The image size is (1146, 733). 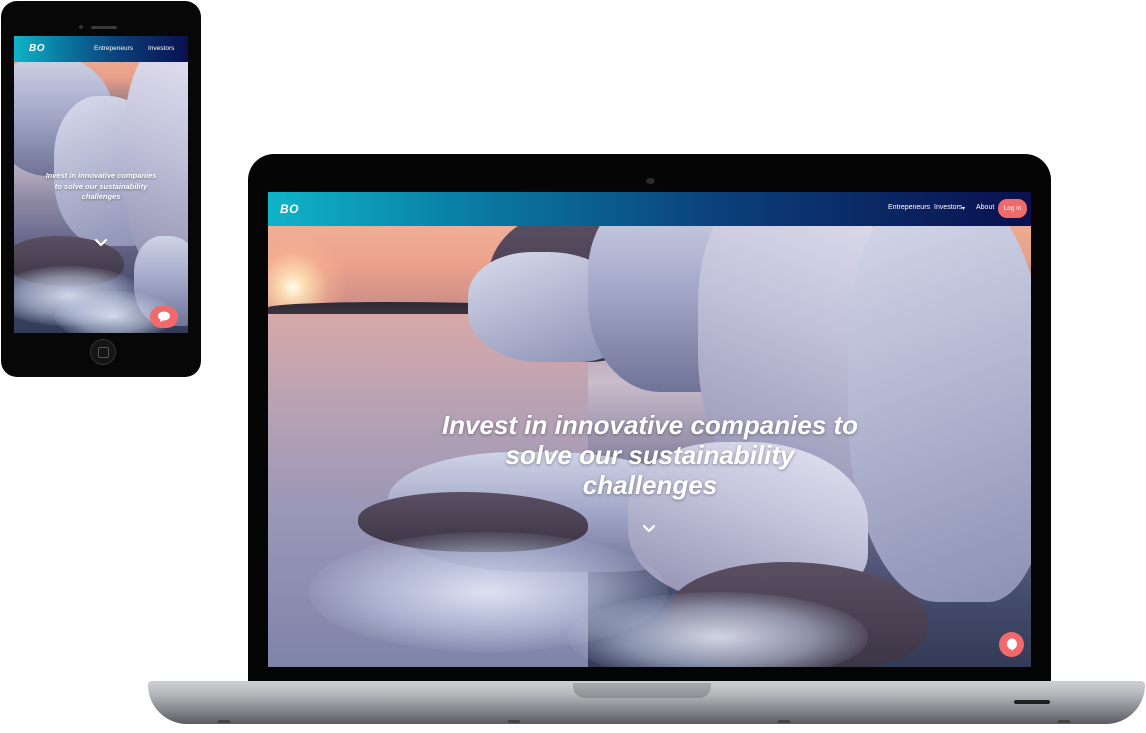 I want to click on caret-down-icon: ▾, so click(x=963, y=208).